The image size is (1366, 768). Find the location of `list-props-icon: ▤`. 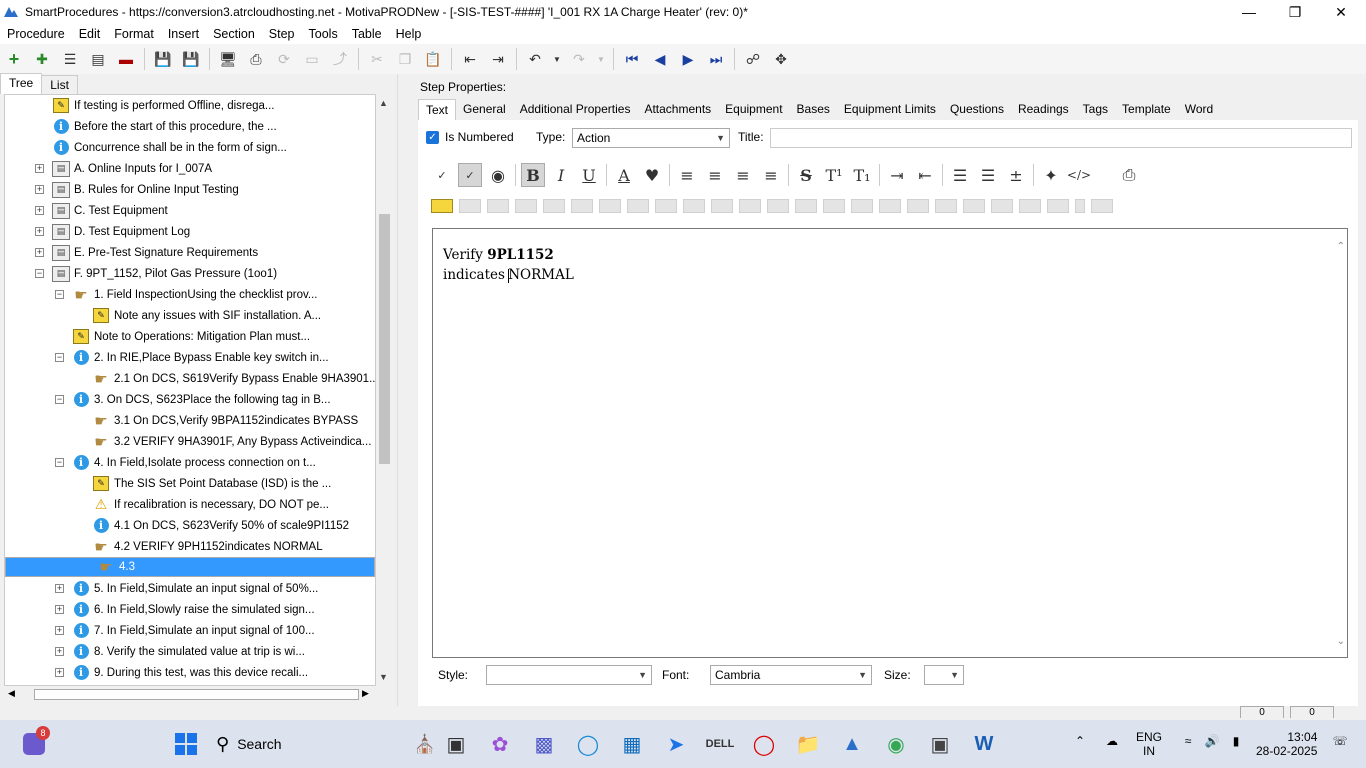

list-props-icon: ▤ is located at coordinates (98, 59).